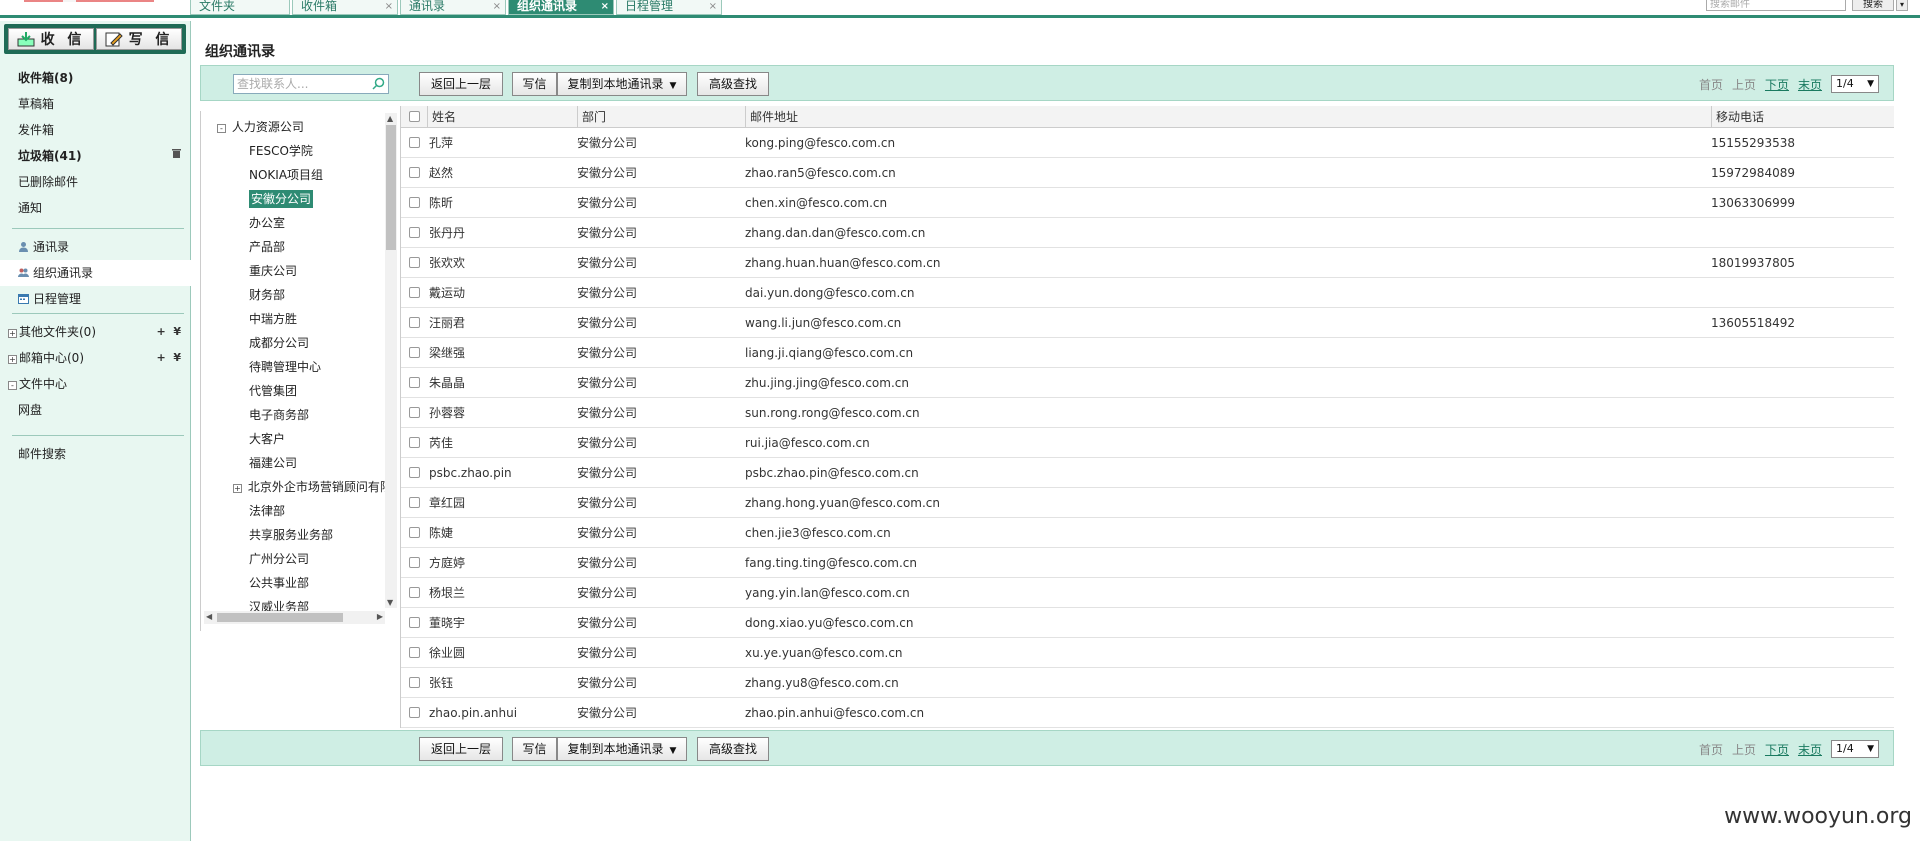  Describe the element at coordinates (95, 130) in the screenshot. I see `sidebar-mail-item: 发件箱` at that location.